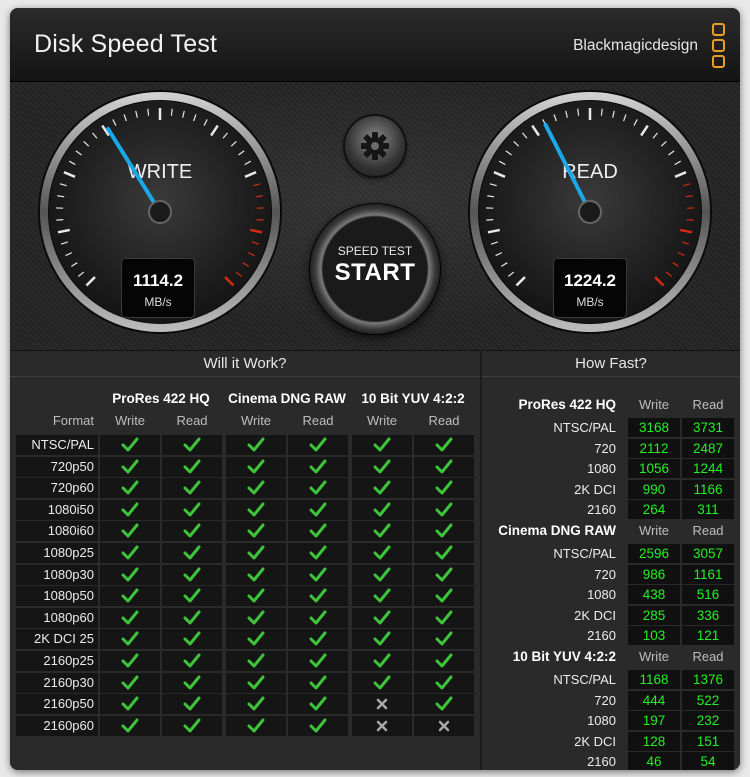  I want to click on table-row: 720p60, so click(246, 488).